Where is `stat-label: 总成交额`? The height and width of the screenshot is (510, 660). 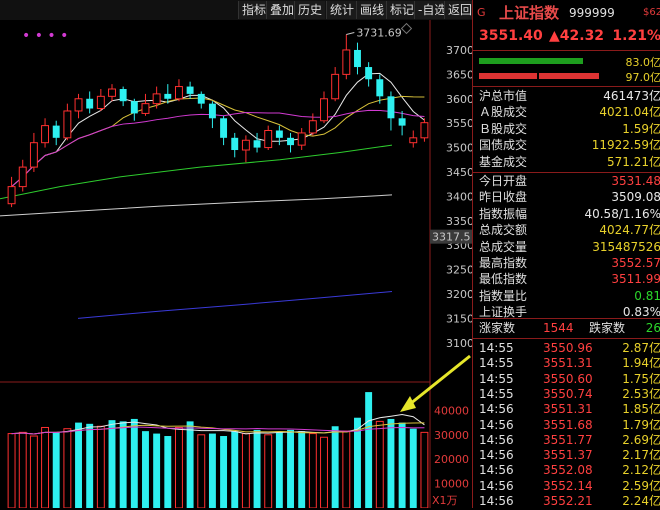 stat-label: 总成交额 is located at coordinates (503, 230).